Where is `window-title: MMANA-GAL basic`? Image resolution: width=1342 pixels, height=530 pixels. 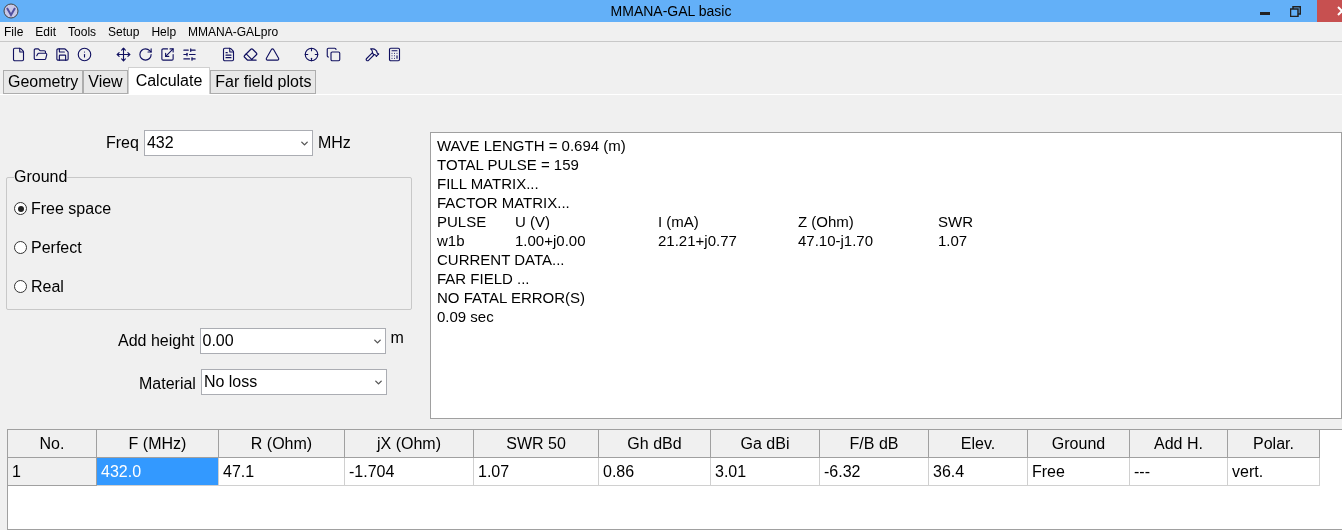 window-title: MMANA-GAL basic is located at coordinates (671, 11).